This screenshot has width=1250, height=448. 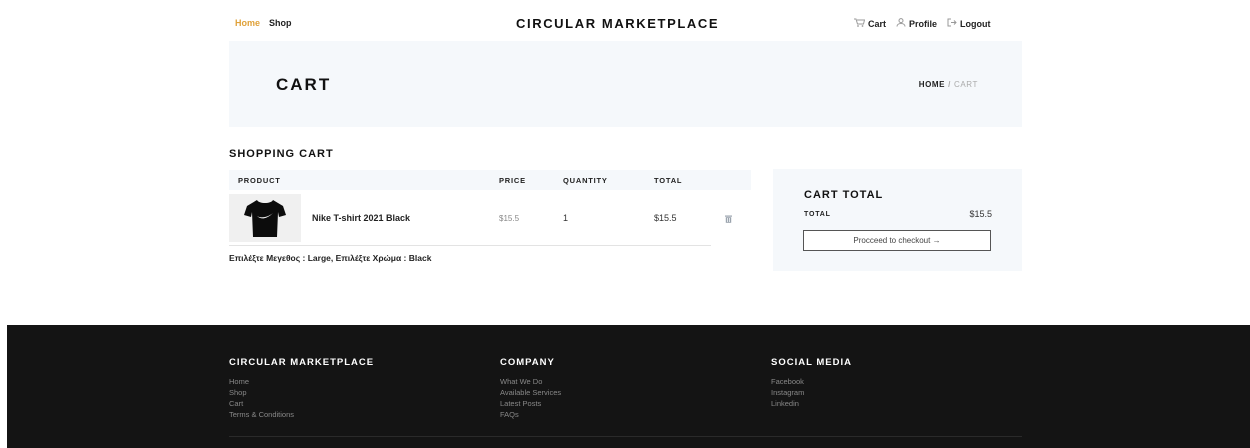 What do you see at coordinates (817, 214) in the screenshot?
I see `cart-total-label: TOTAL` at bounding box center [817, 214].